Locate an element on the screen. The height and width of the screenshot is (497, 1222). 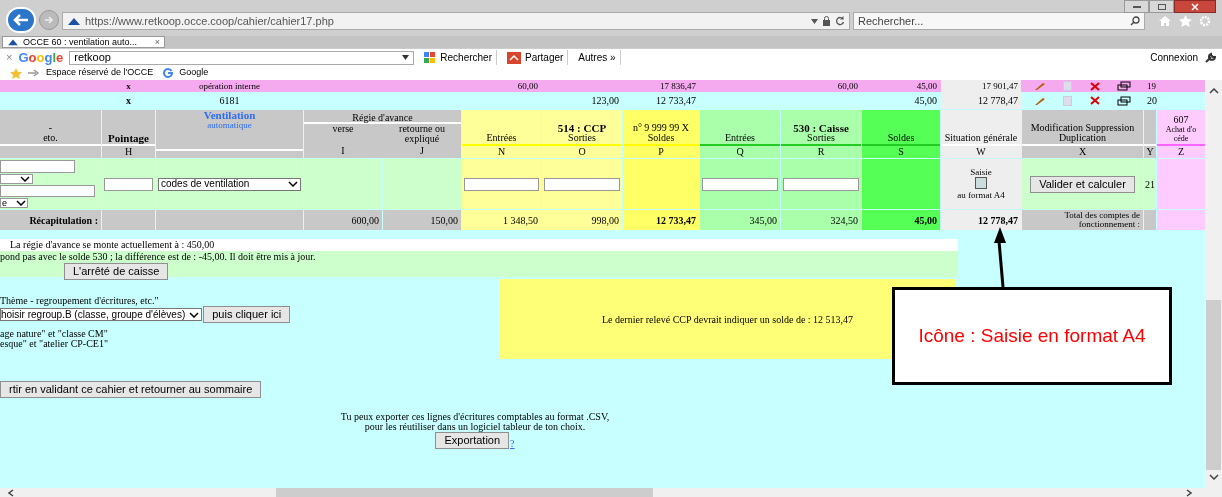
minimize-icon is located at coordinates (1136, 6).